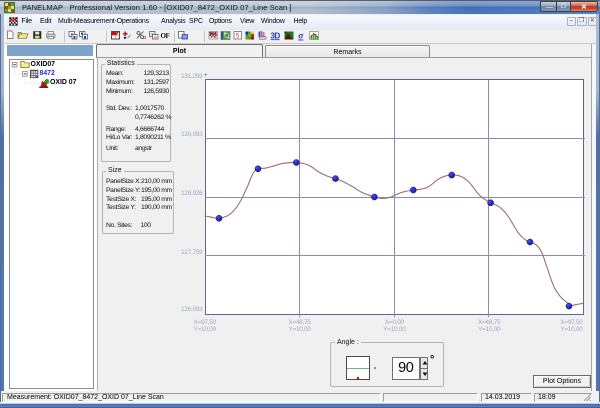  Describe the element at coordinates (276, 35) in the screenshot. I see `svg-text: 3D` at that location.